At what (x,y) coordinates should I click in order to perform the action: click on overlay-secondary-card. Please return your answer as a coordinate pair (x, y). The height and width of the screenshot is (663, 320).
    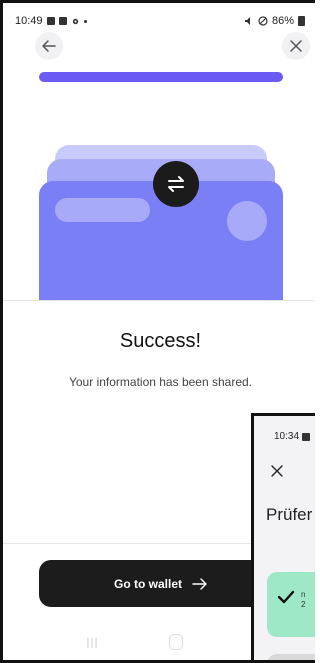
    Looking at the image, I should click on (291, 657).